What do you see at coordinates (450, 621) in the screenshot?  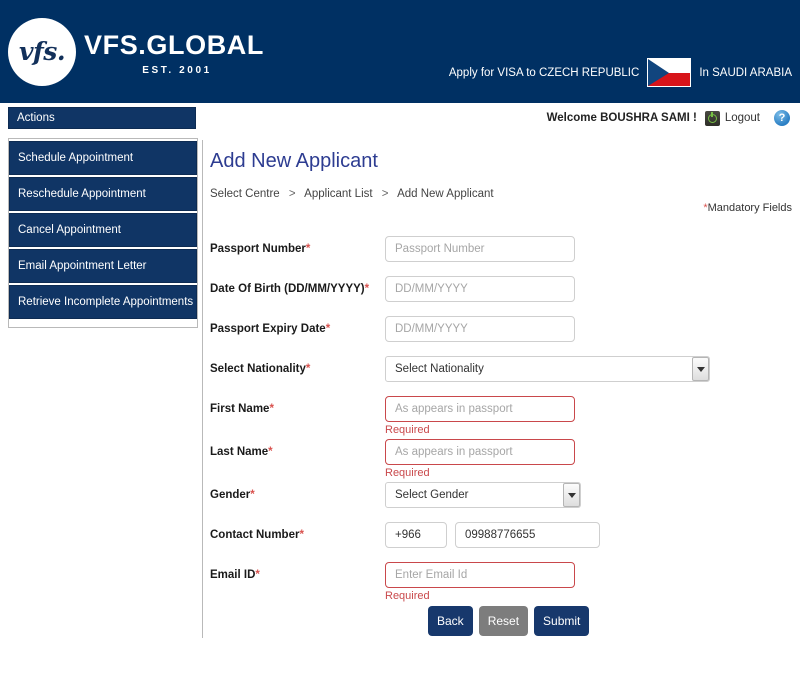 I see `back-button: Back` at bounding box center [450, 621].